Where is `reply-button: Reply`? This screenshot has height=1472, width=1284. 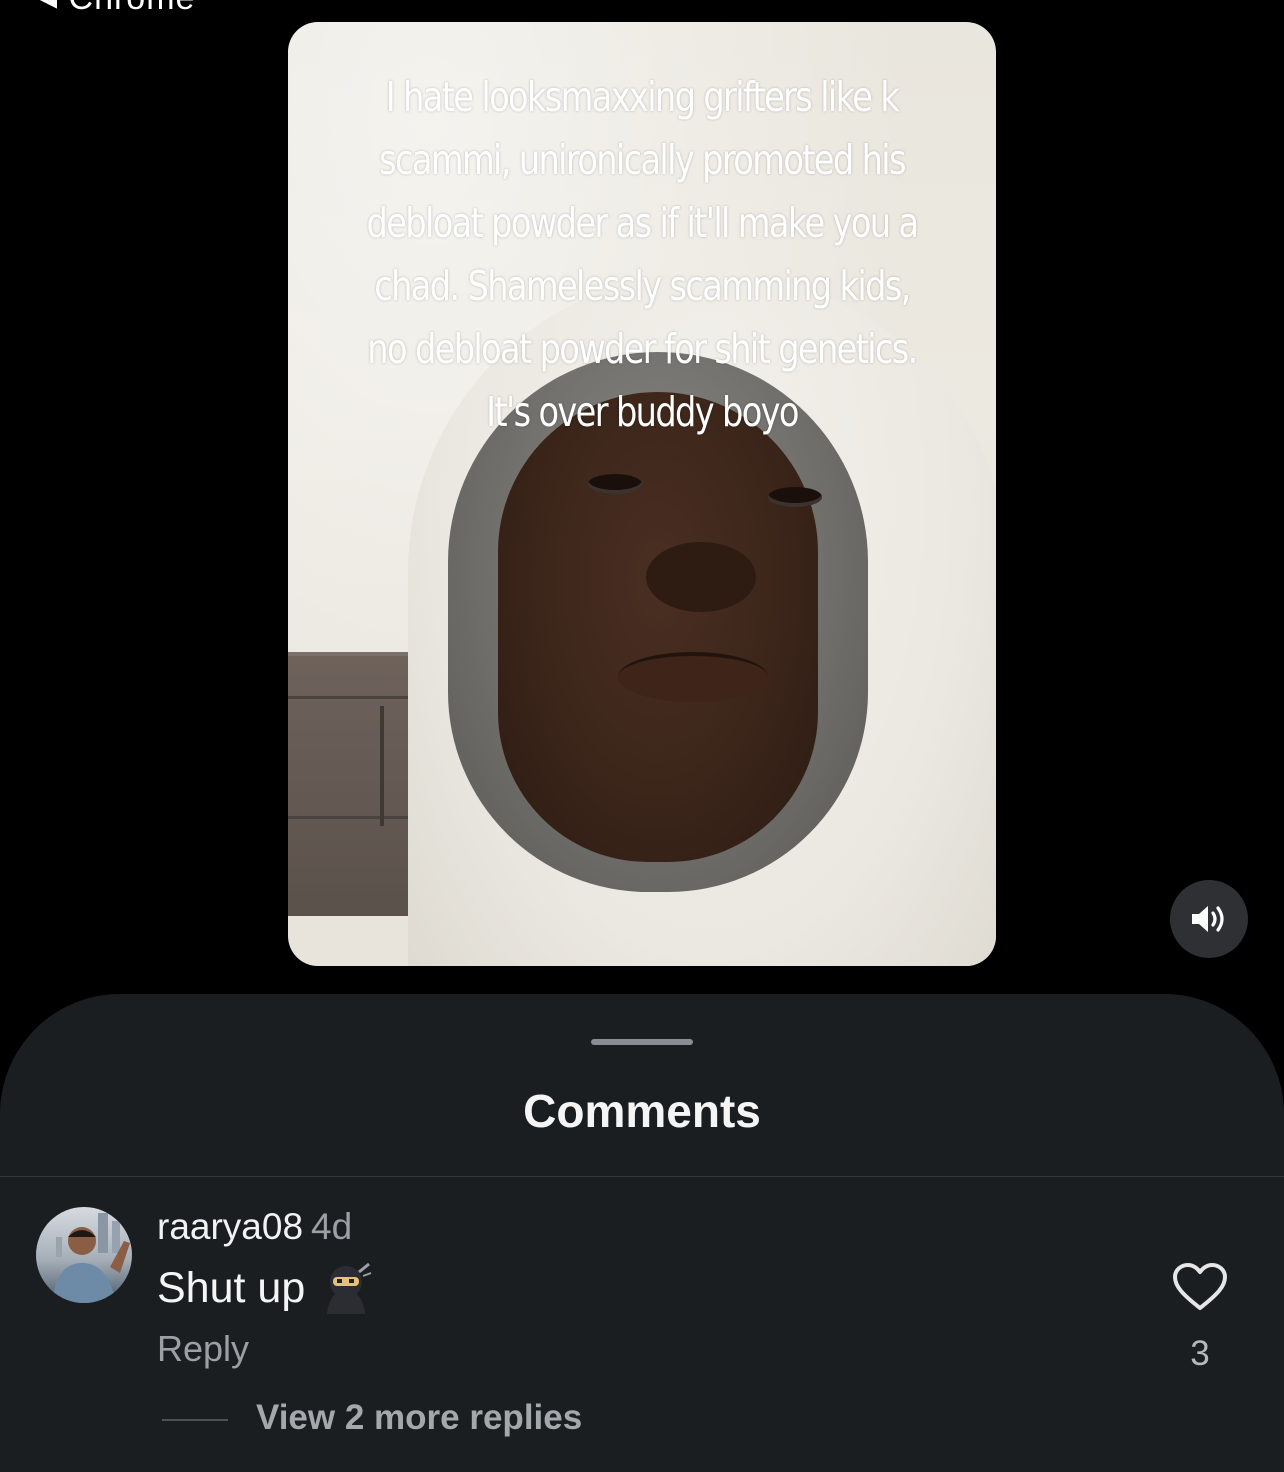
reply-button: Reply is located at coordinates (203, 1349).